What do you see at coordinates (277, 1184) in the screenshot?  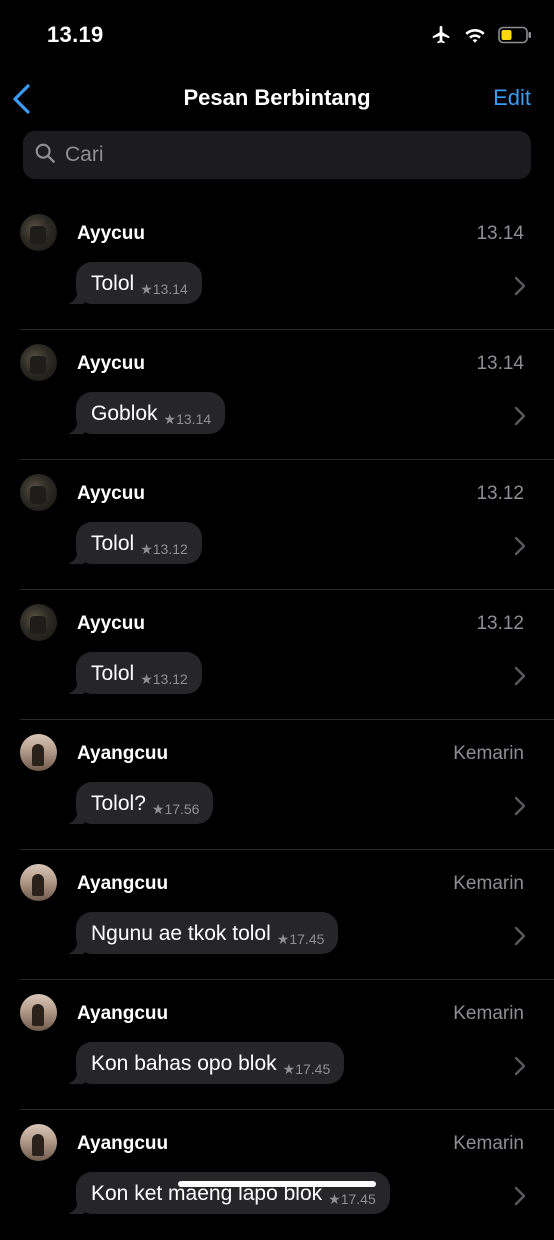 I see `home-indicator` at bounding box center [277, 1184].